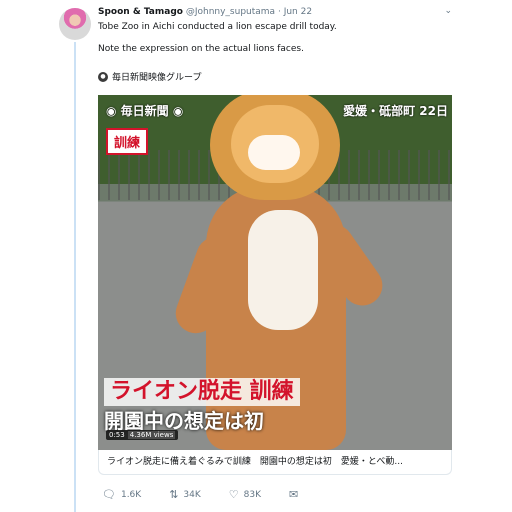 The width and height of the screenshot is (512, 512). I want to click on tweet-actions: 🗨 1.6K ⇅ 34K ♡ 83K ✉, so click(200, 494).